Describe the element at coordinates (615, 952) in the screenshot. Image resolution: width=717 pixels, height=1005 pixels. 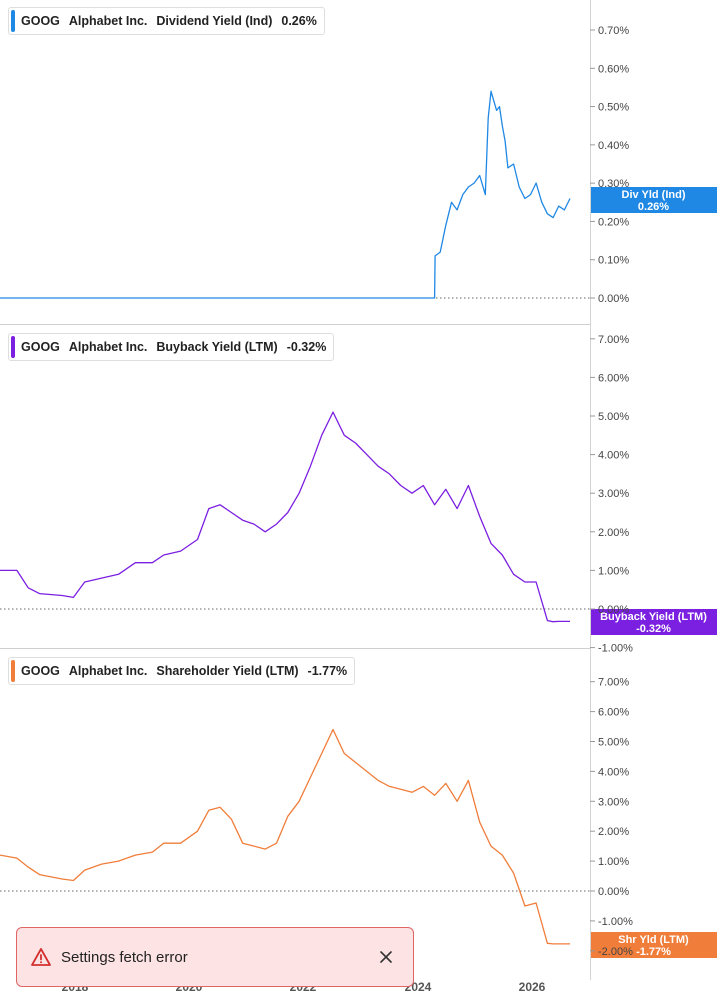
I see `y-tick-label: -2.00%` at that location.